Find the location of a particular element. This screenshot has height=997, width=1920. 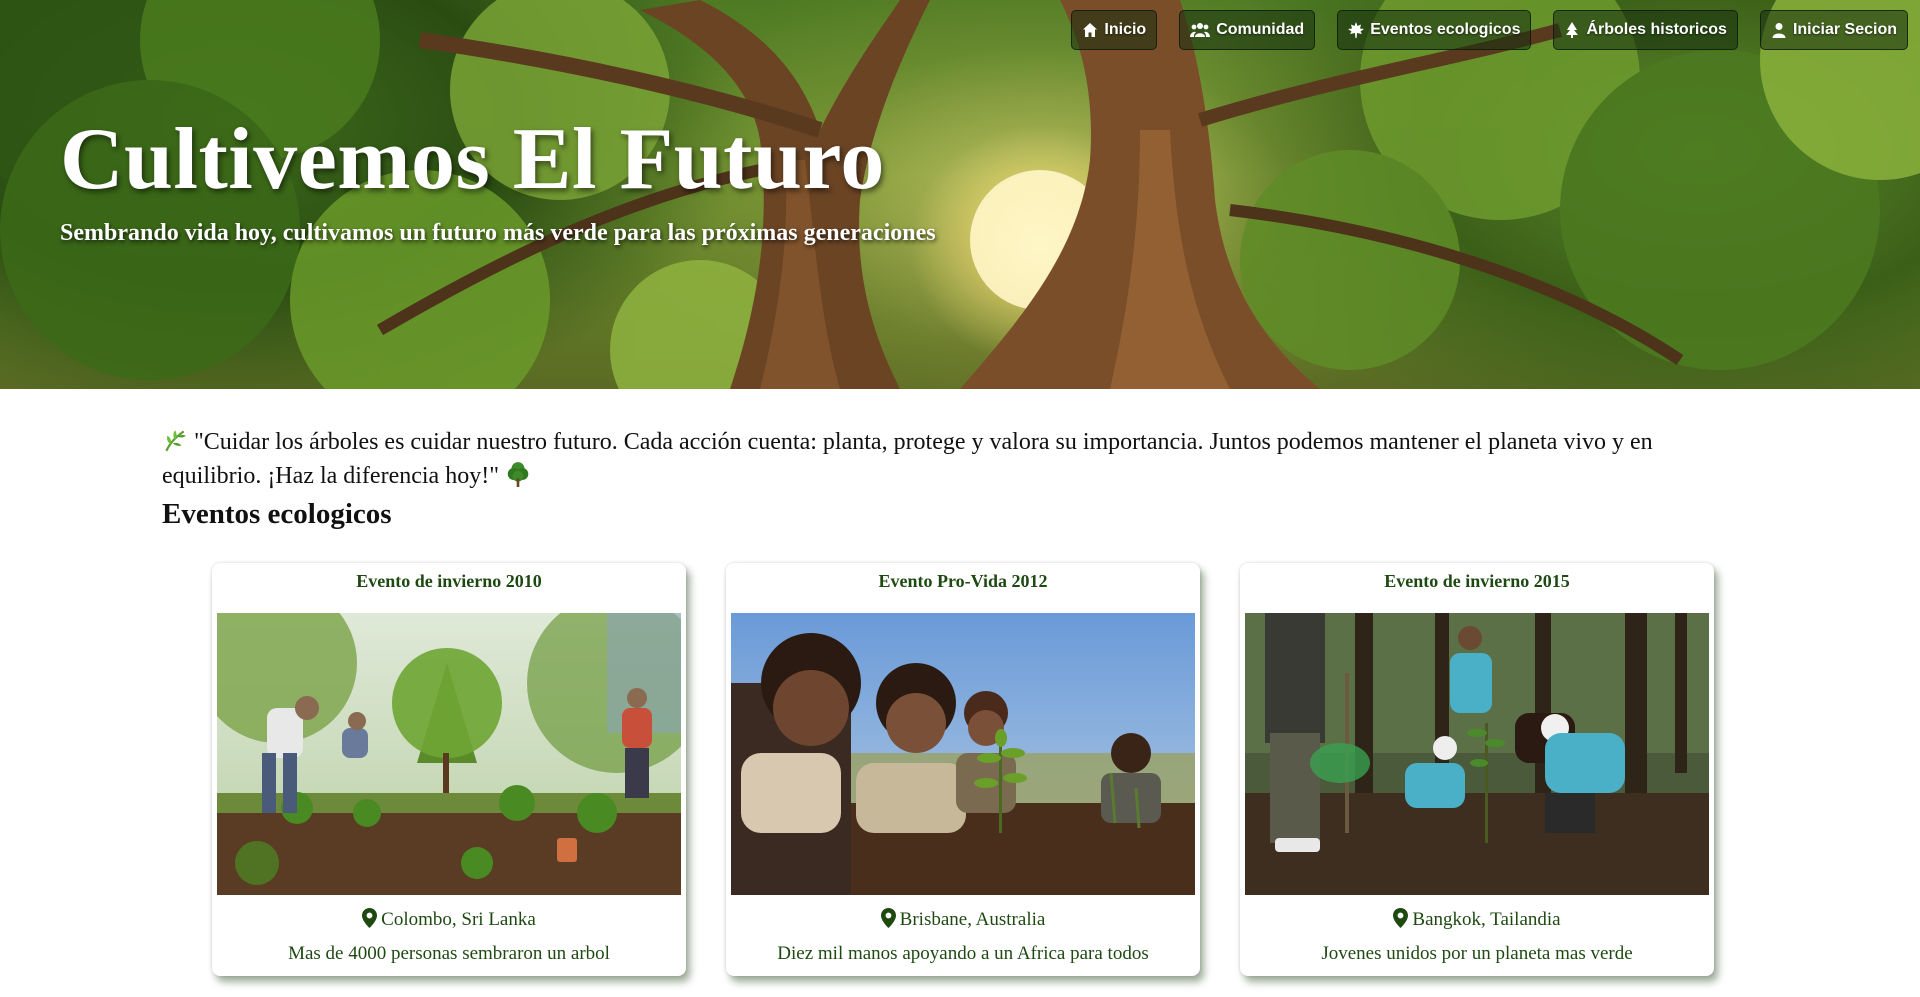

event-card-title: Evento Pro-Vida 2012 is located at coordinates (963, 581).